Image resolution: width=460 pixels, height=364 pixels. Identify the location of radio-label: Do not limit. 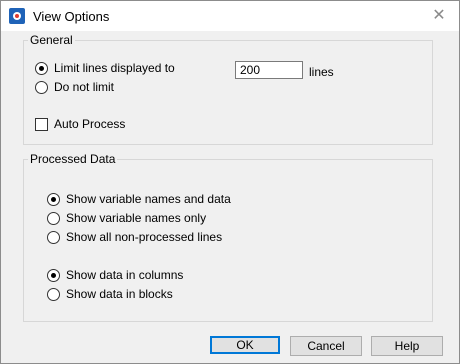
(84, 87).